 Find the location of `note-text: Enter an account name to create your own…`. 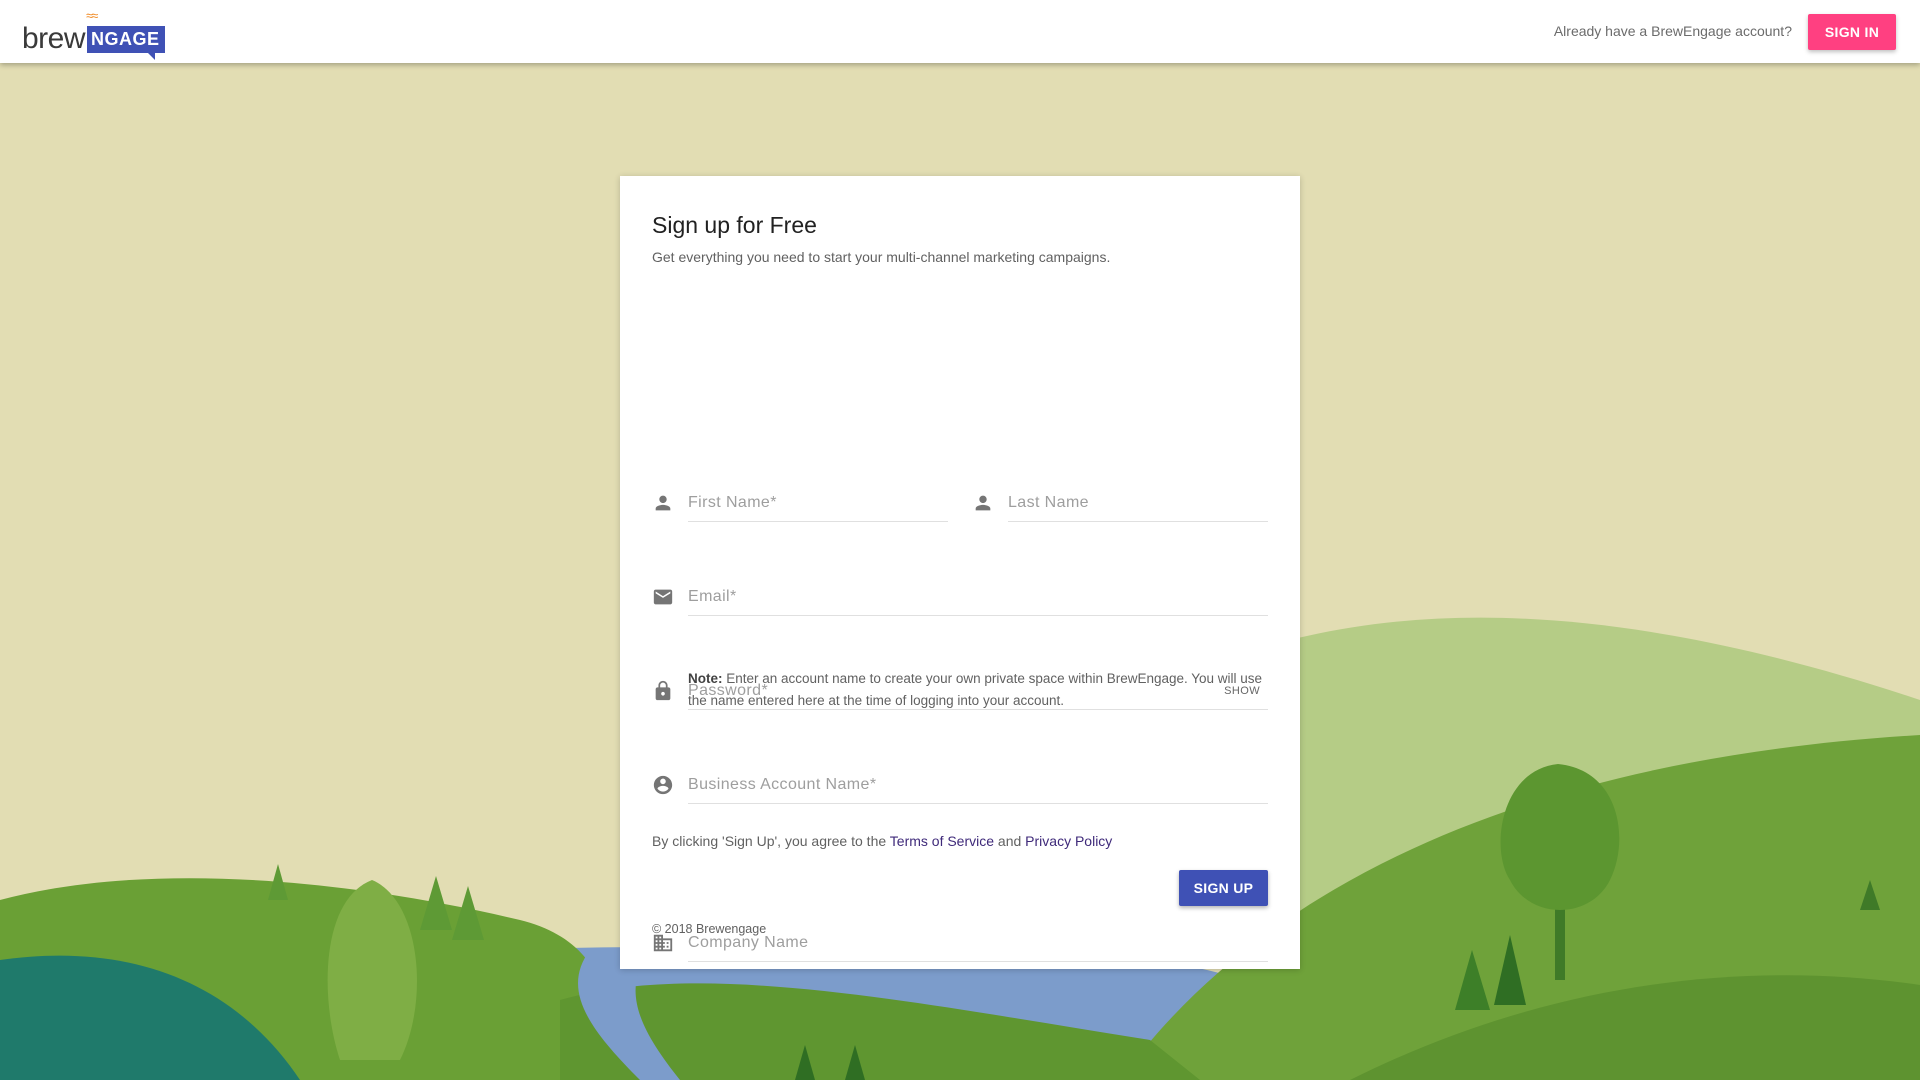

note-text: Enter an account name to create your own… is located at coordinates (975, 689).